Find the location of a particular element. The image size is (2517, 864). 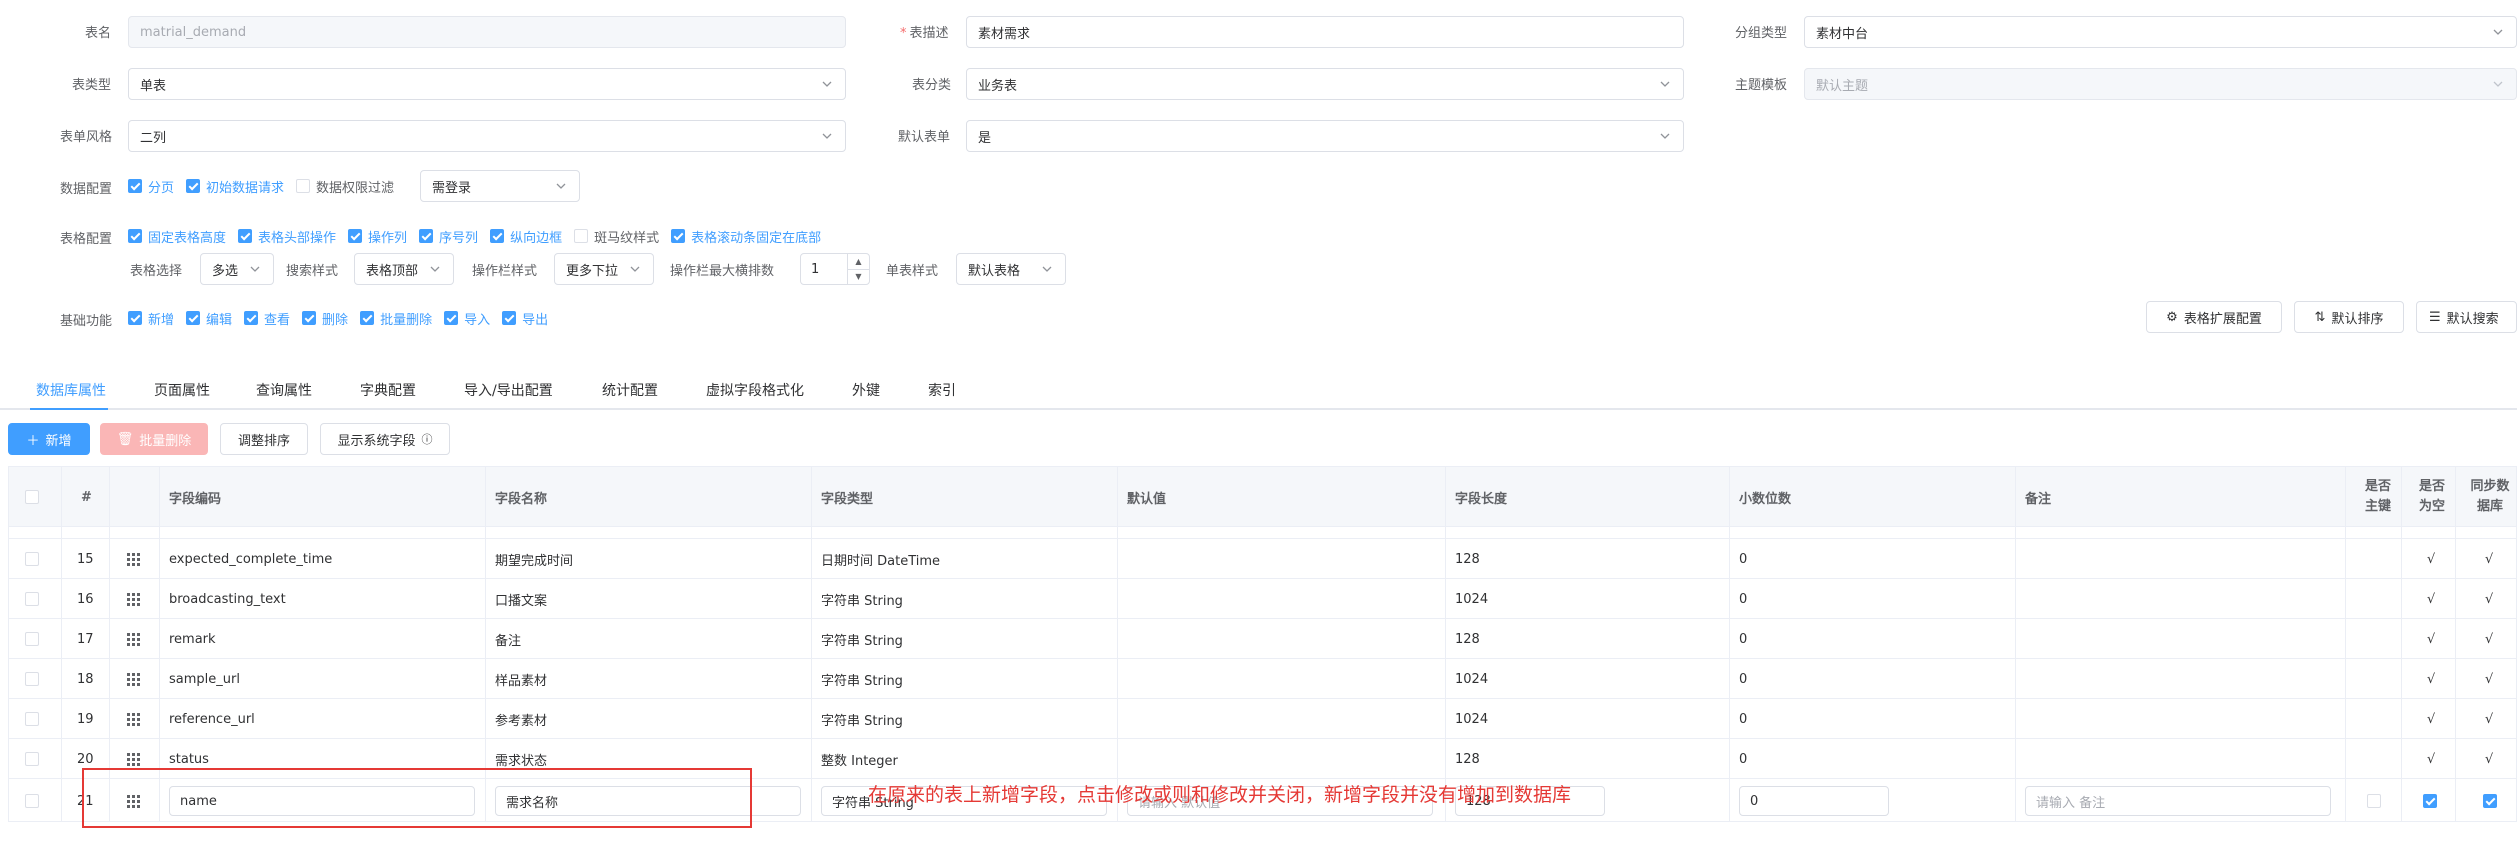

checkbox-view: 查看 is located at coordinates (267, 318).